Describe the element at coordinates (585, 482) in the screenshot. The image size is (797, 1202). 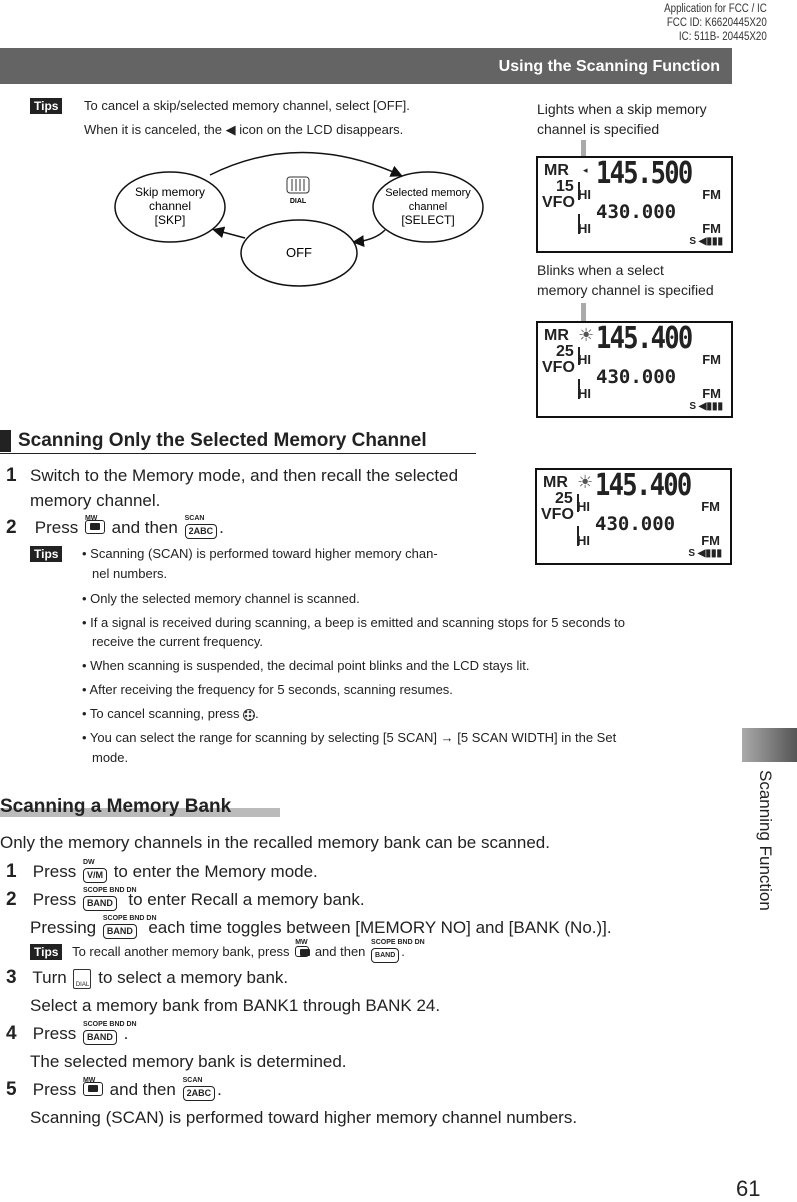
I see `blink-indicator-icon: ☀` at that location.